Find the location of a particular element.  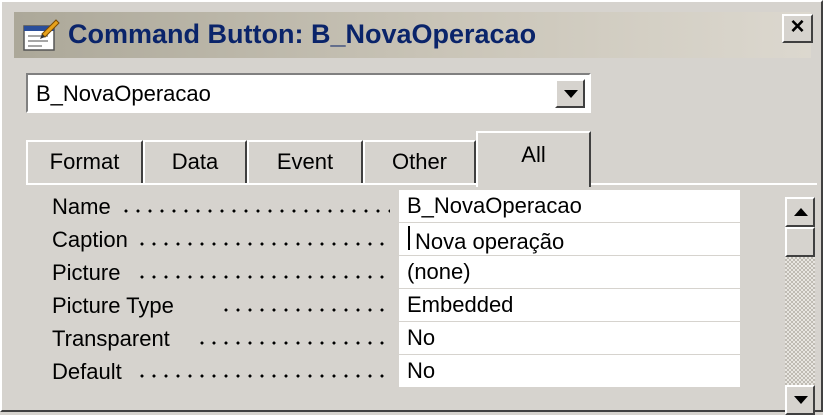

vertical-scrollbar is located at coordinates (800, 306).